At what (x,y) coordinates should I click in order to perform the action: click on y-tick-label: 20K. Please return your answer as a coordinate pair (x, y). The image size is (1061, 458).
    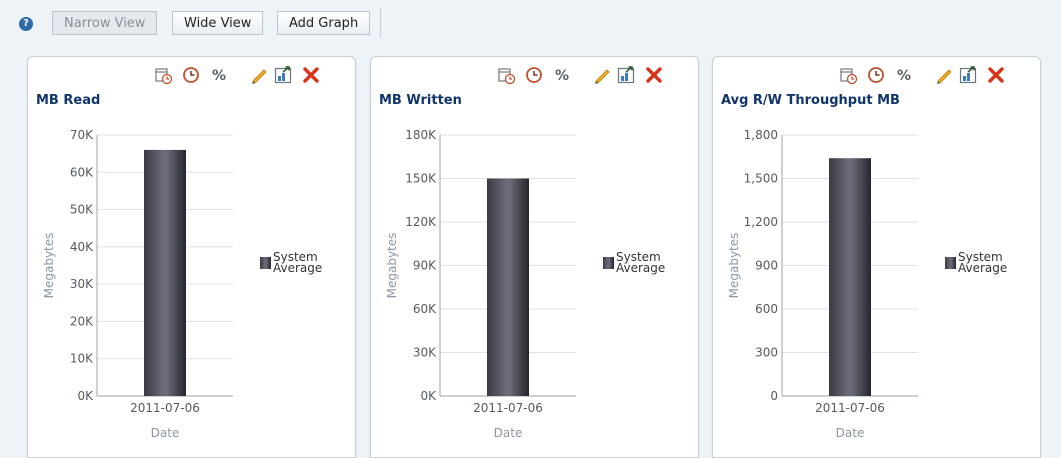
    Looking at the image, I should click on (82, 321).